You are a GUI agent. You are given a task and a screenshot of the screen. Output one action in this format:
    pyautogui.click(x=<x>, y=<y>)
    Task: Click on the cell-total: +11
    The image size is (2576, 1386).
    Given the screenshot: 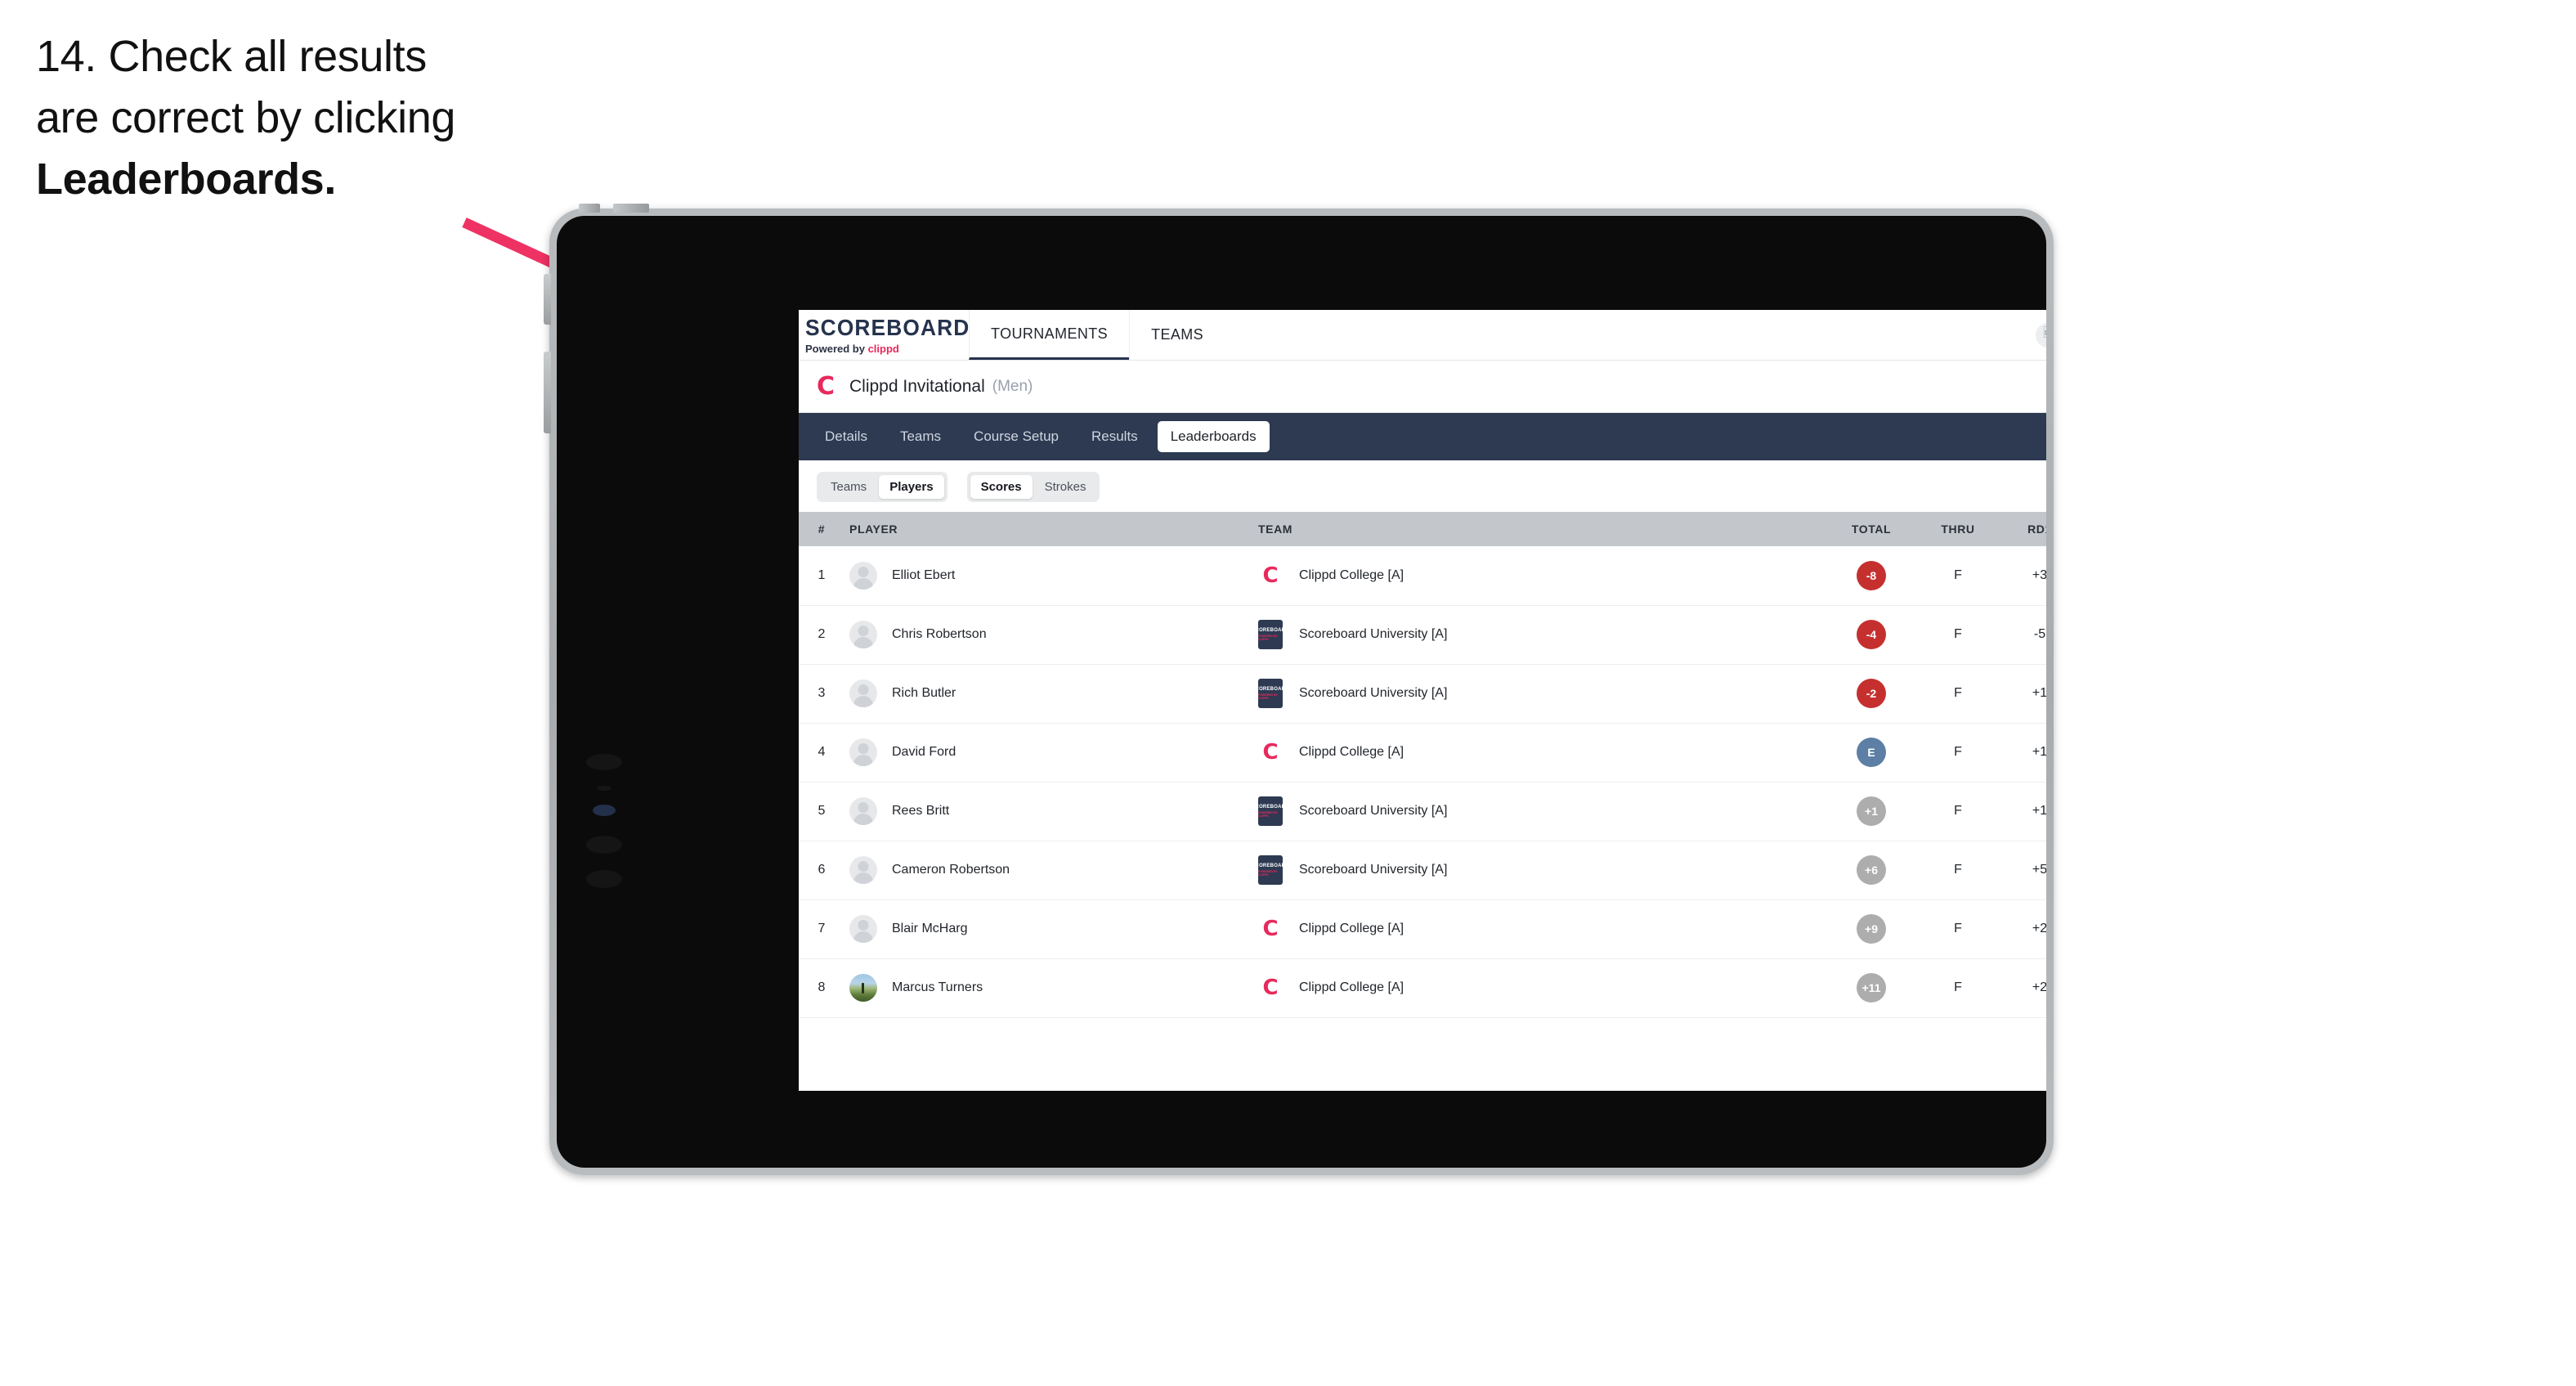 What is the action you would take?
    pyautogui.click(x=1871, y=988)
    